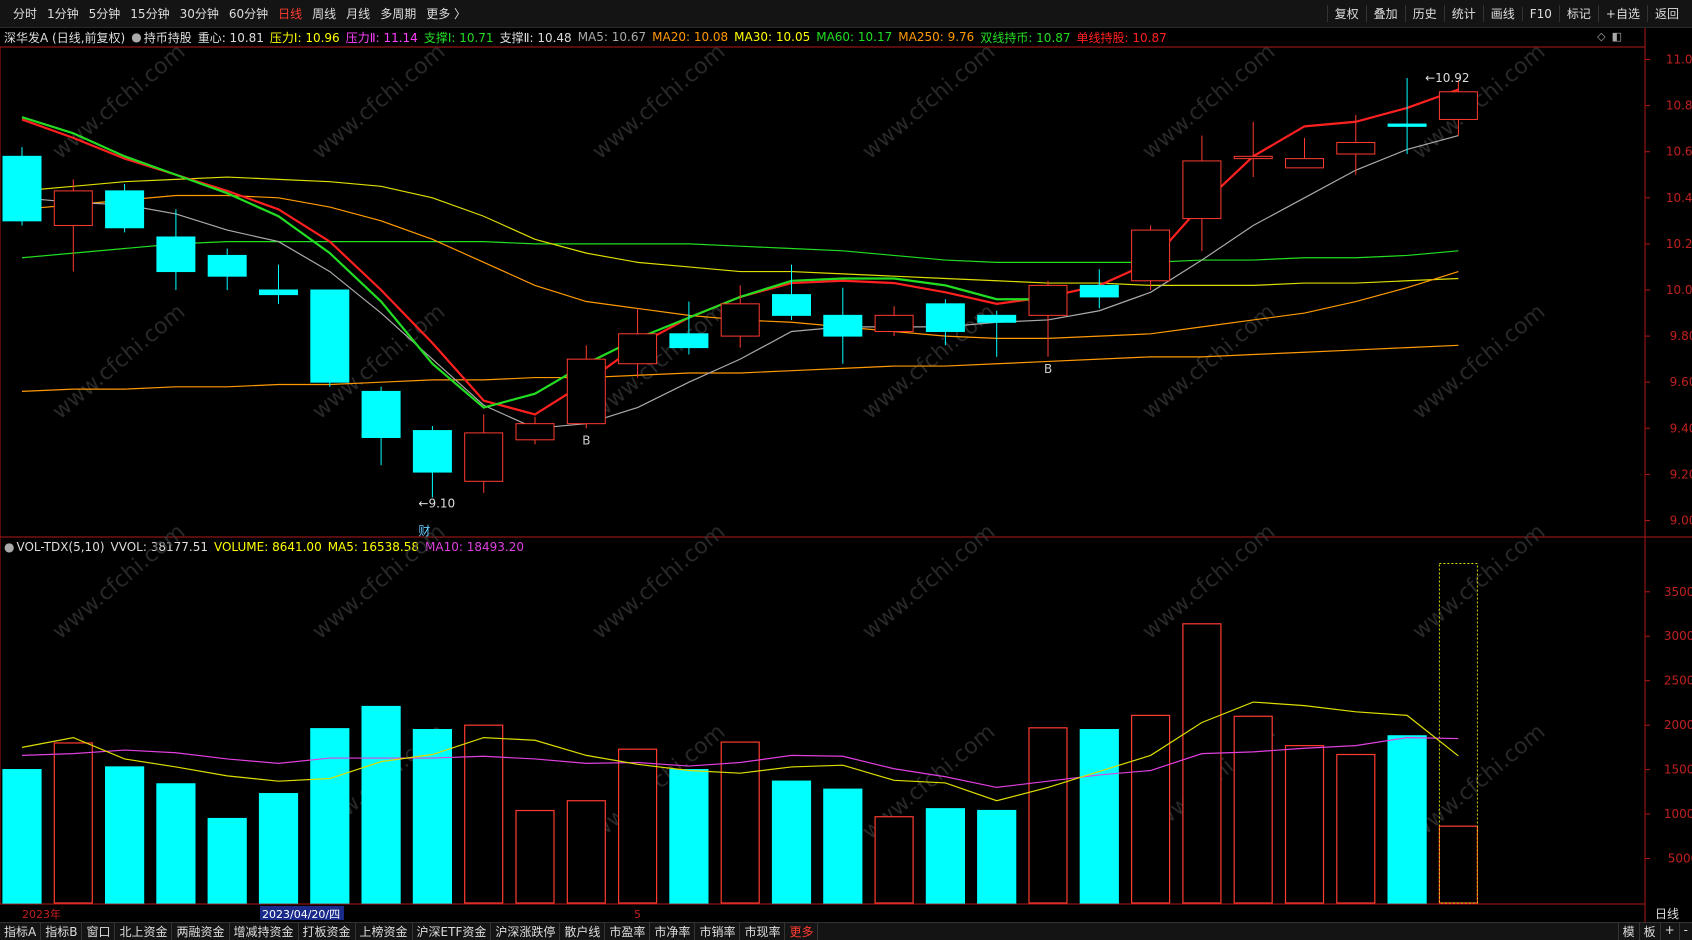  What do you see at coordinates (1649, 931) in the screenshot?
I see `bottom-control-1: 板` at bounding box center [1649, 931].